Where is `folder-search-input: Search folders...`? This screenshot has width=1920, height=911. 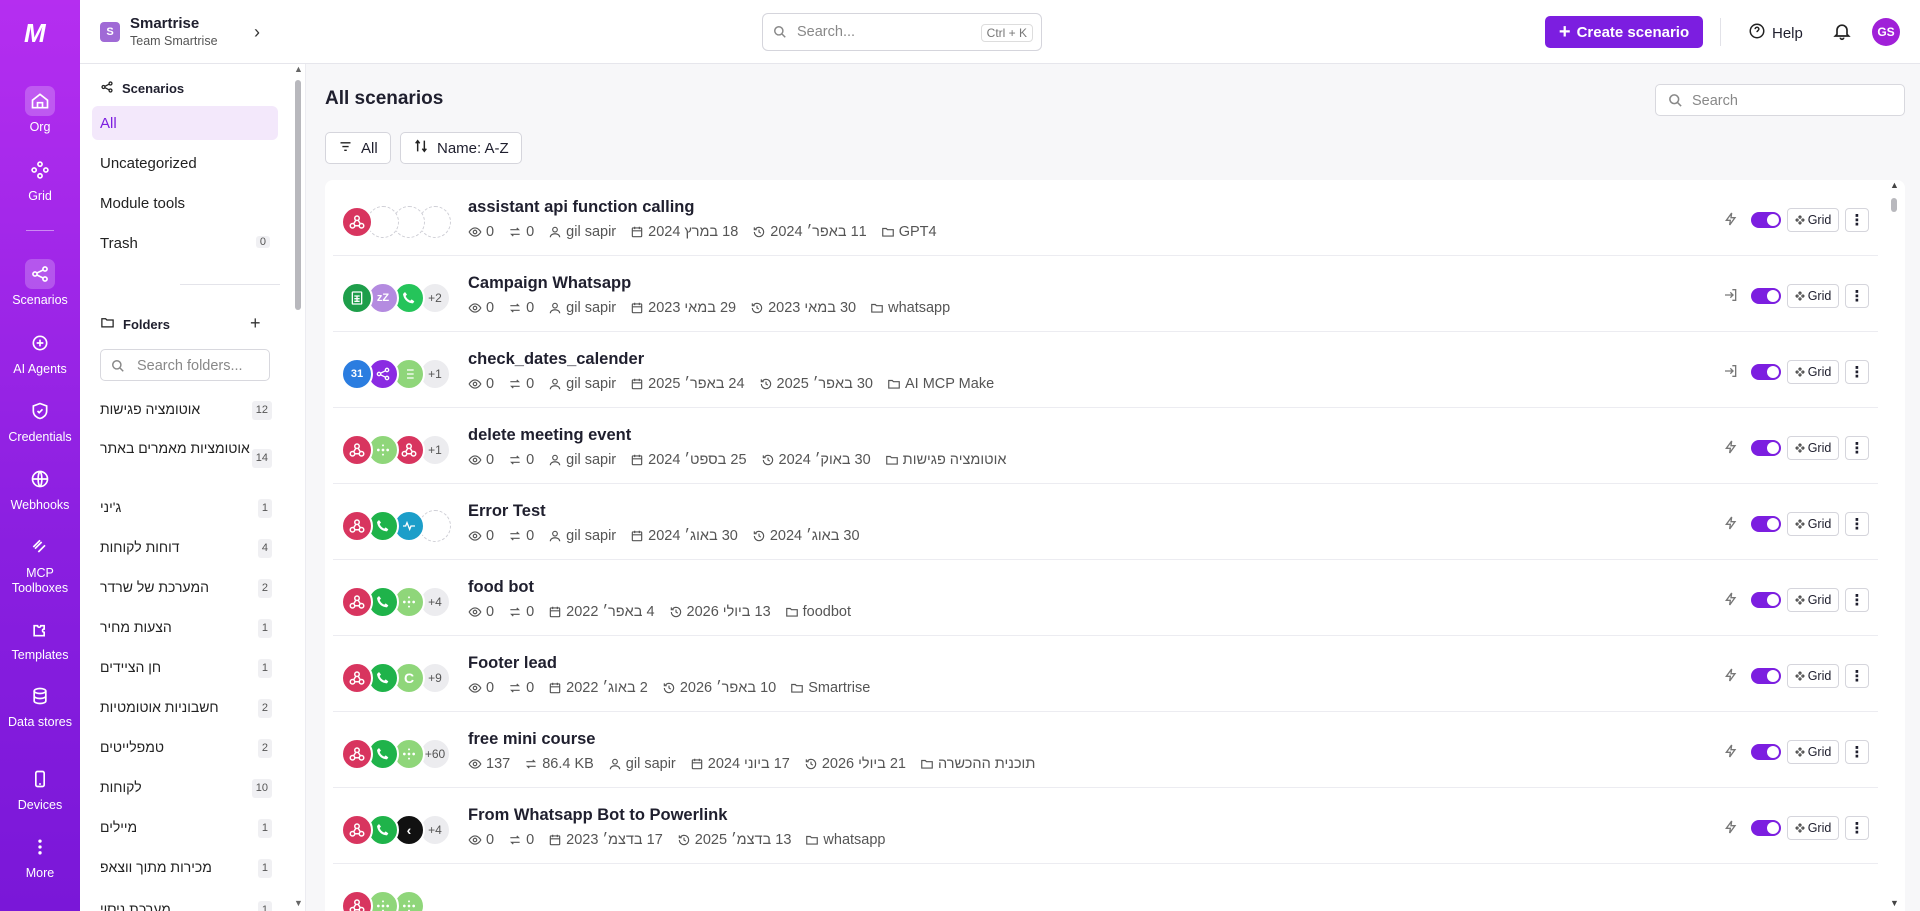 folder-search-input: Search folders... is located at coordinates (185, 365).